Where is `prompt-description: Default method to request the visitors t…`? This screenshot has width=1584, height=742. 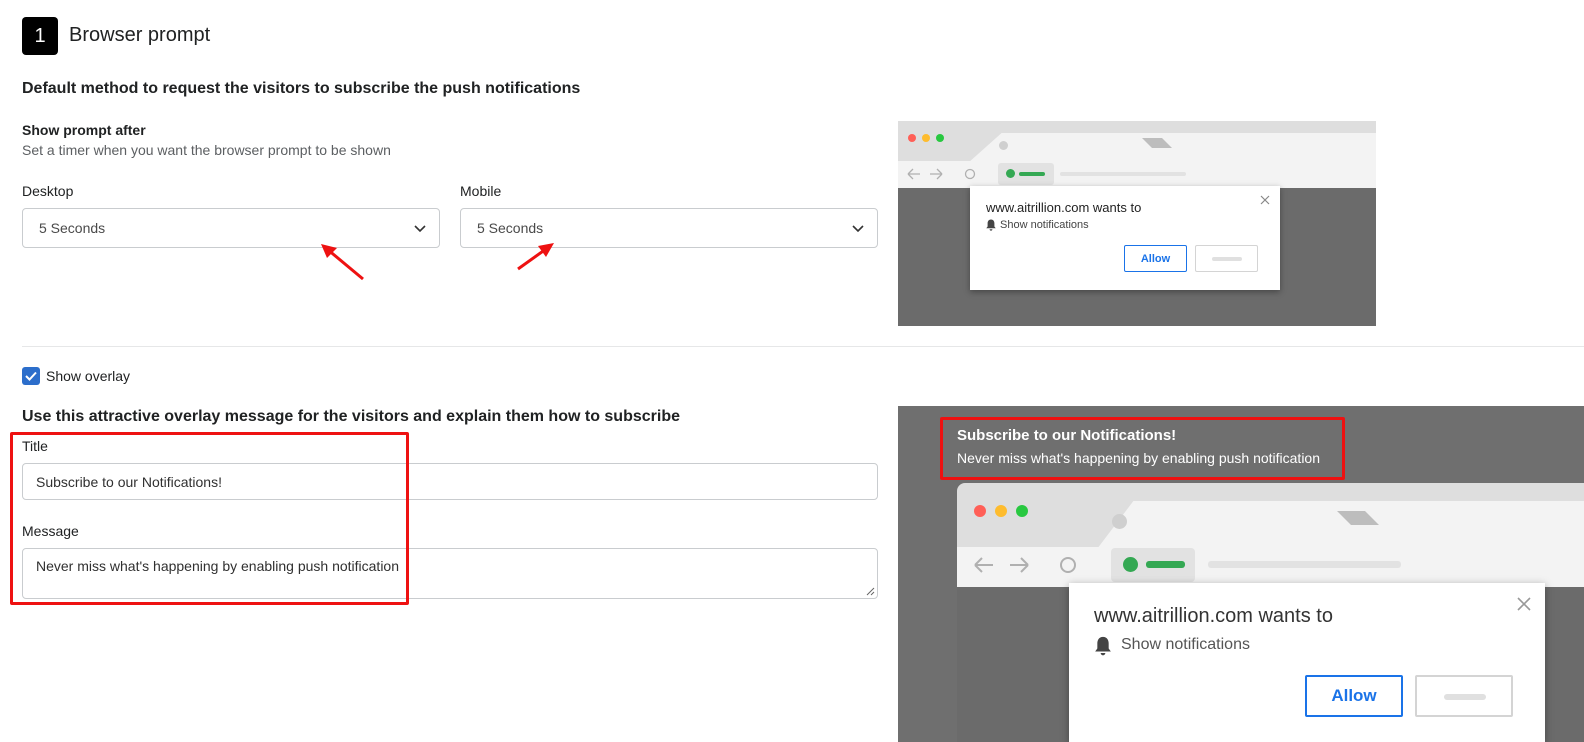 prompt-description: Default method to request the visitors t… is located at coordinates (301, 88).